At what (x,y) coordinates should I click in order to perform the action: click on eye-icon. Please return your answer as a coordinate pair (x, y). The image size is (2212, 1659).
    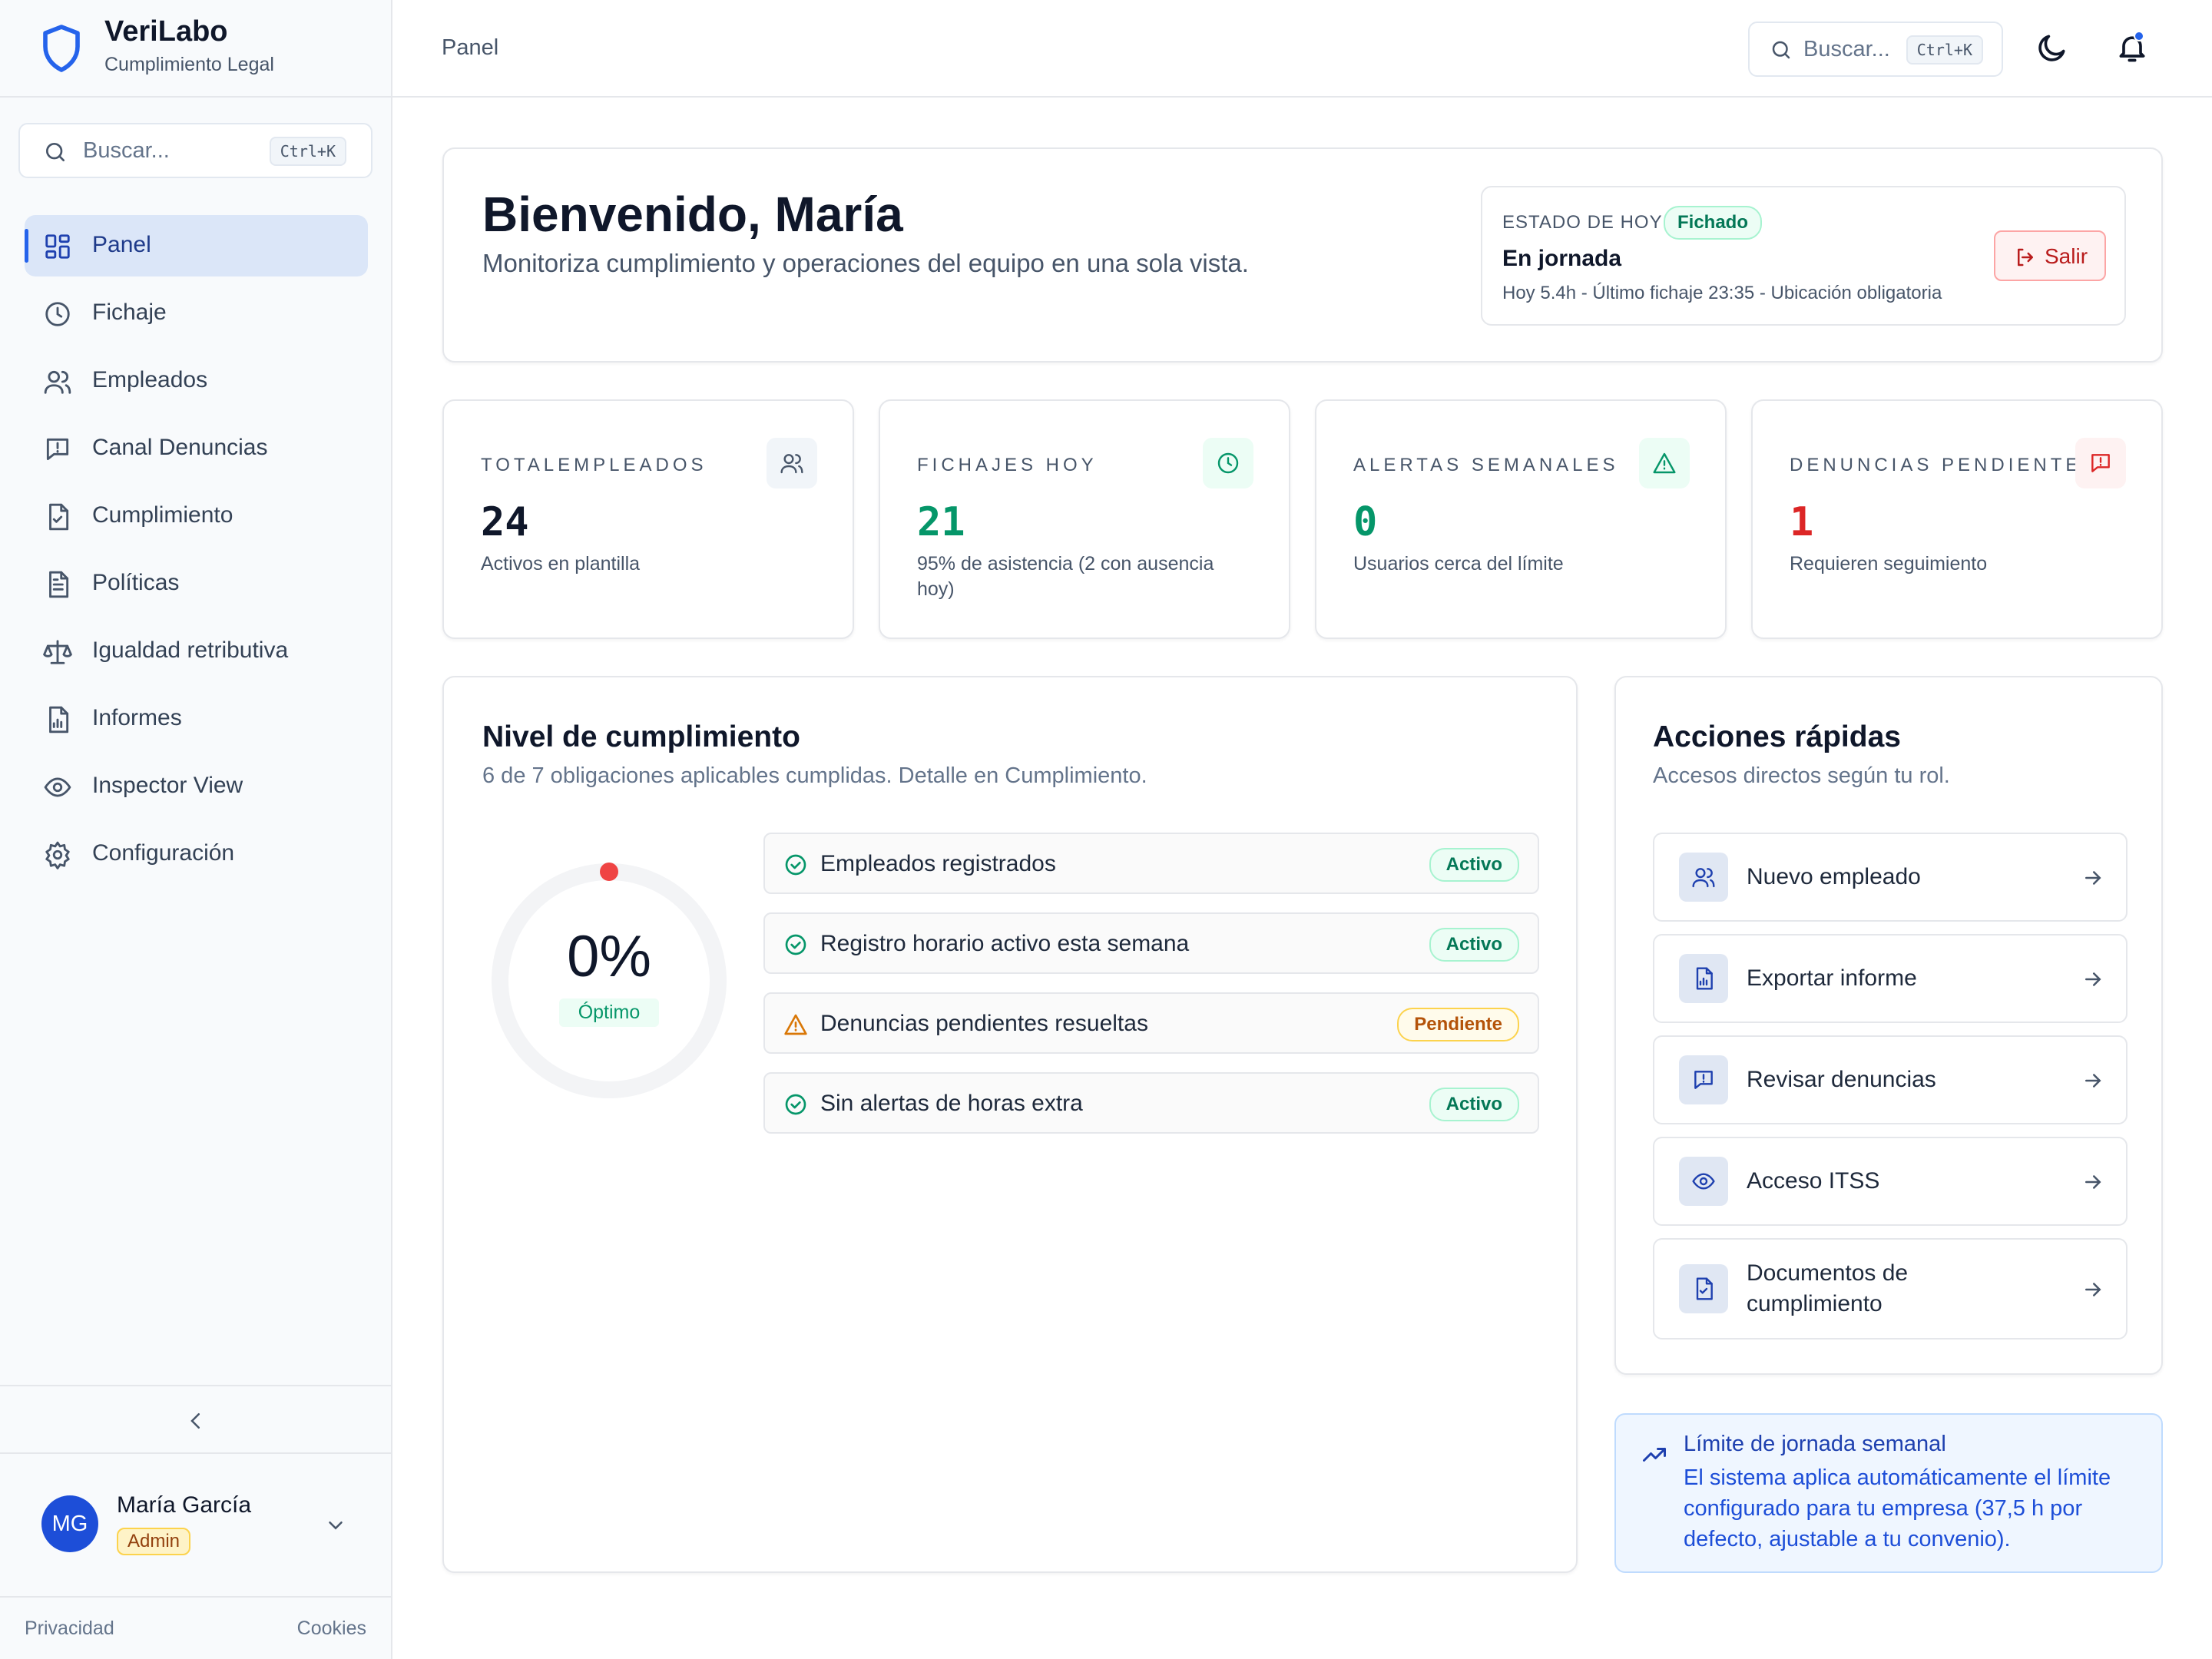
    Looking at the image, I should click on (58, 787).